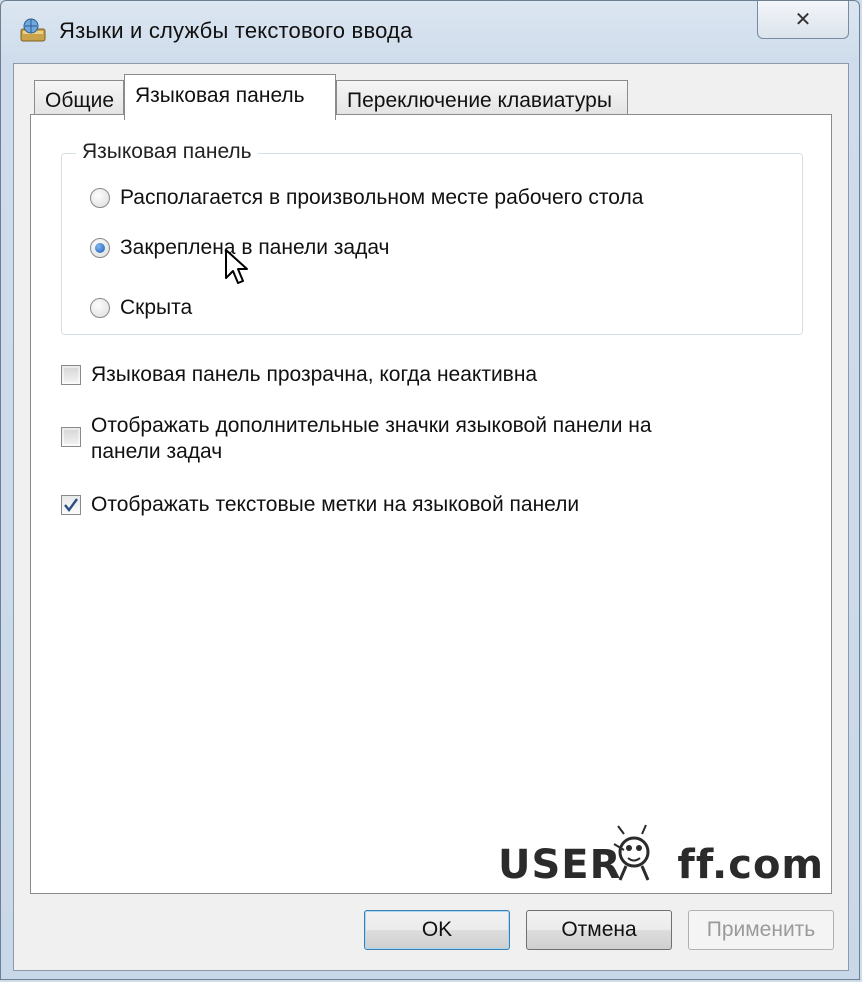 The height and width of the screenshot is (982, 862). What do you see at coordinates (255, 247) in the screenshot?
I see `radio-label: Закреплена в панели задач` at bounding box center [255, 247].